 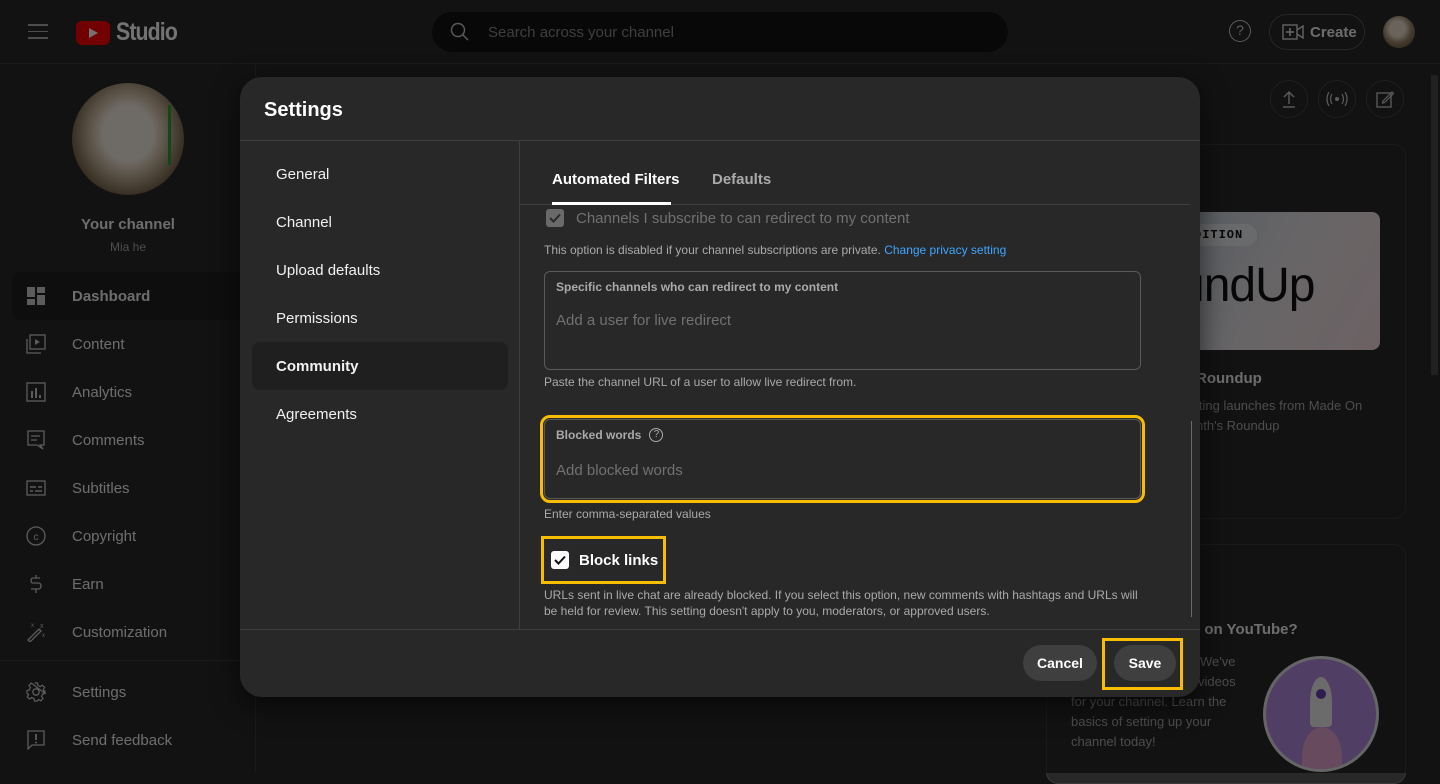 What do you see at coordinates (842, 459) in the screenshot?
I see `blocked-words-field: Blocked words ?` at bounding box center [842, 459].